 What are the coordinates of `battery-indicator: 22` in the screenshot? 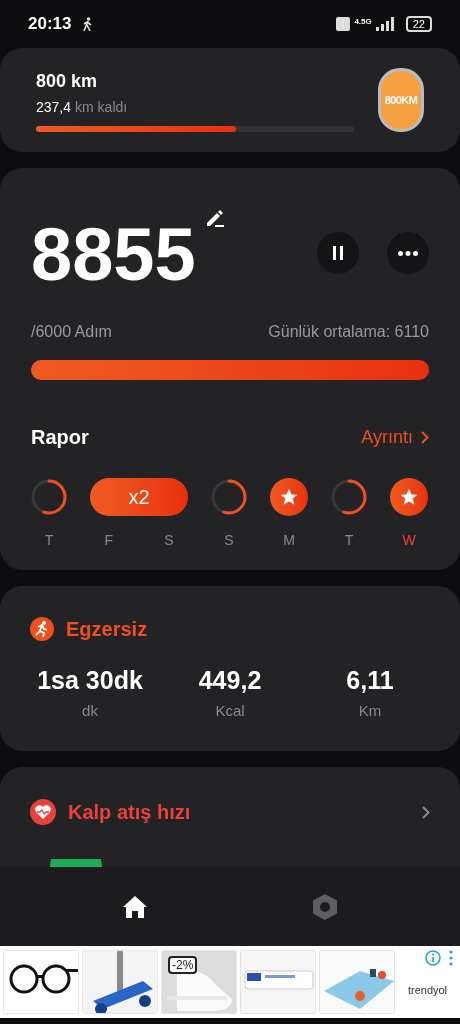 It's located at (418, 24).